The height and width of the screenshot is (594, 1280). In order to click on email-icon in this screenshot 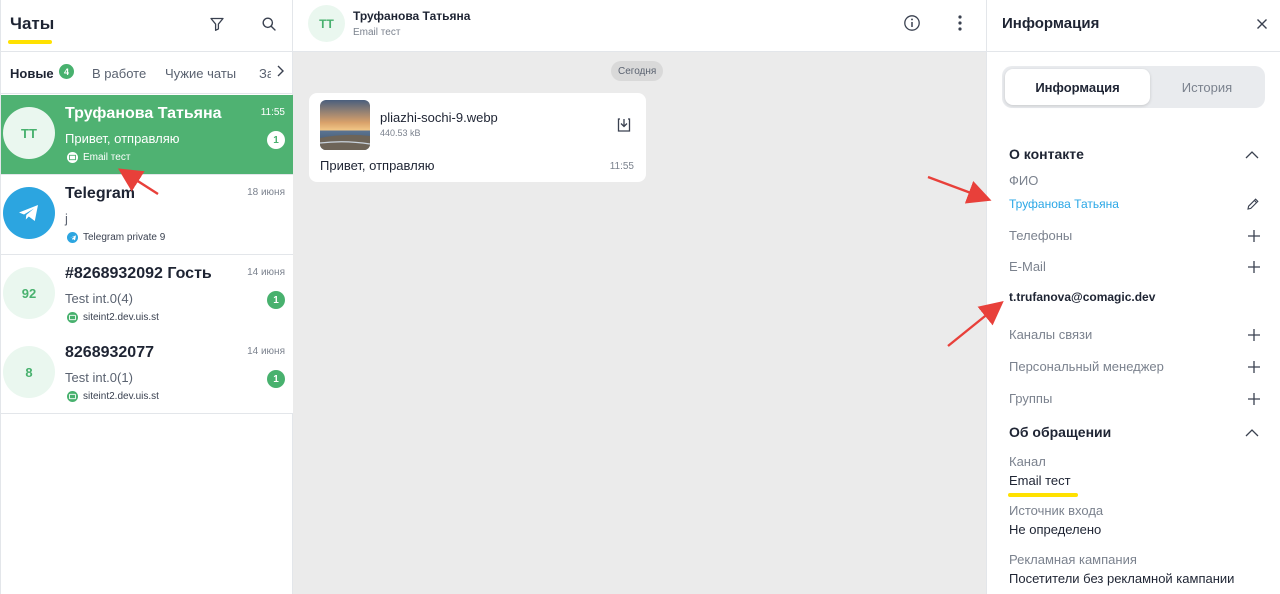, I will do `click(72, 157)`.